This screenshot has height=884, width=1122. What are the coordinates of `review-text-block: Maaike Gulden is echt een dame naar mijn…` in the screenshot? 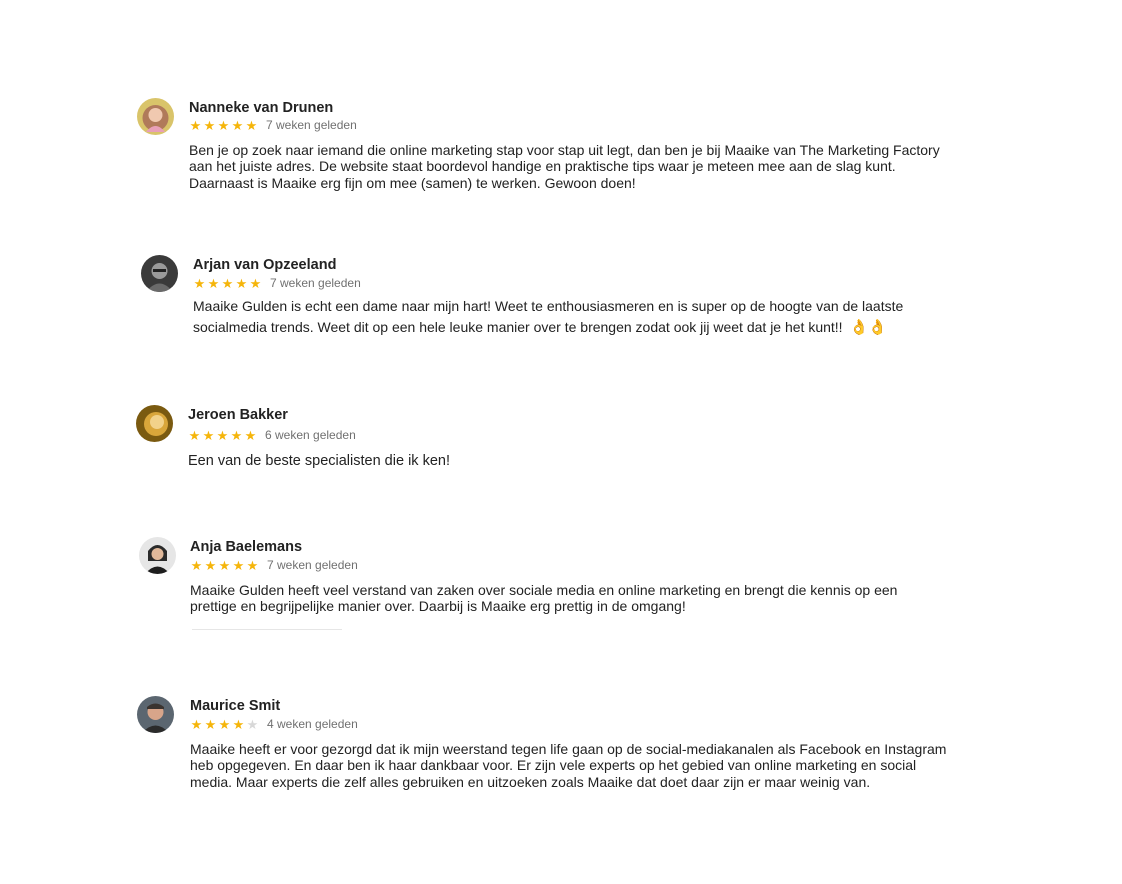 It's located at (553, 317).